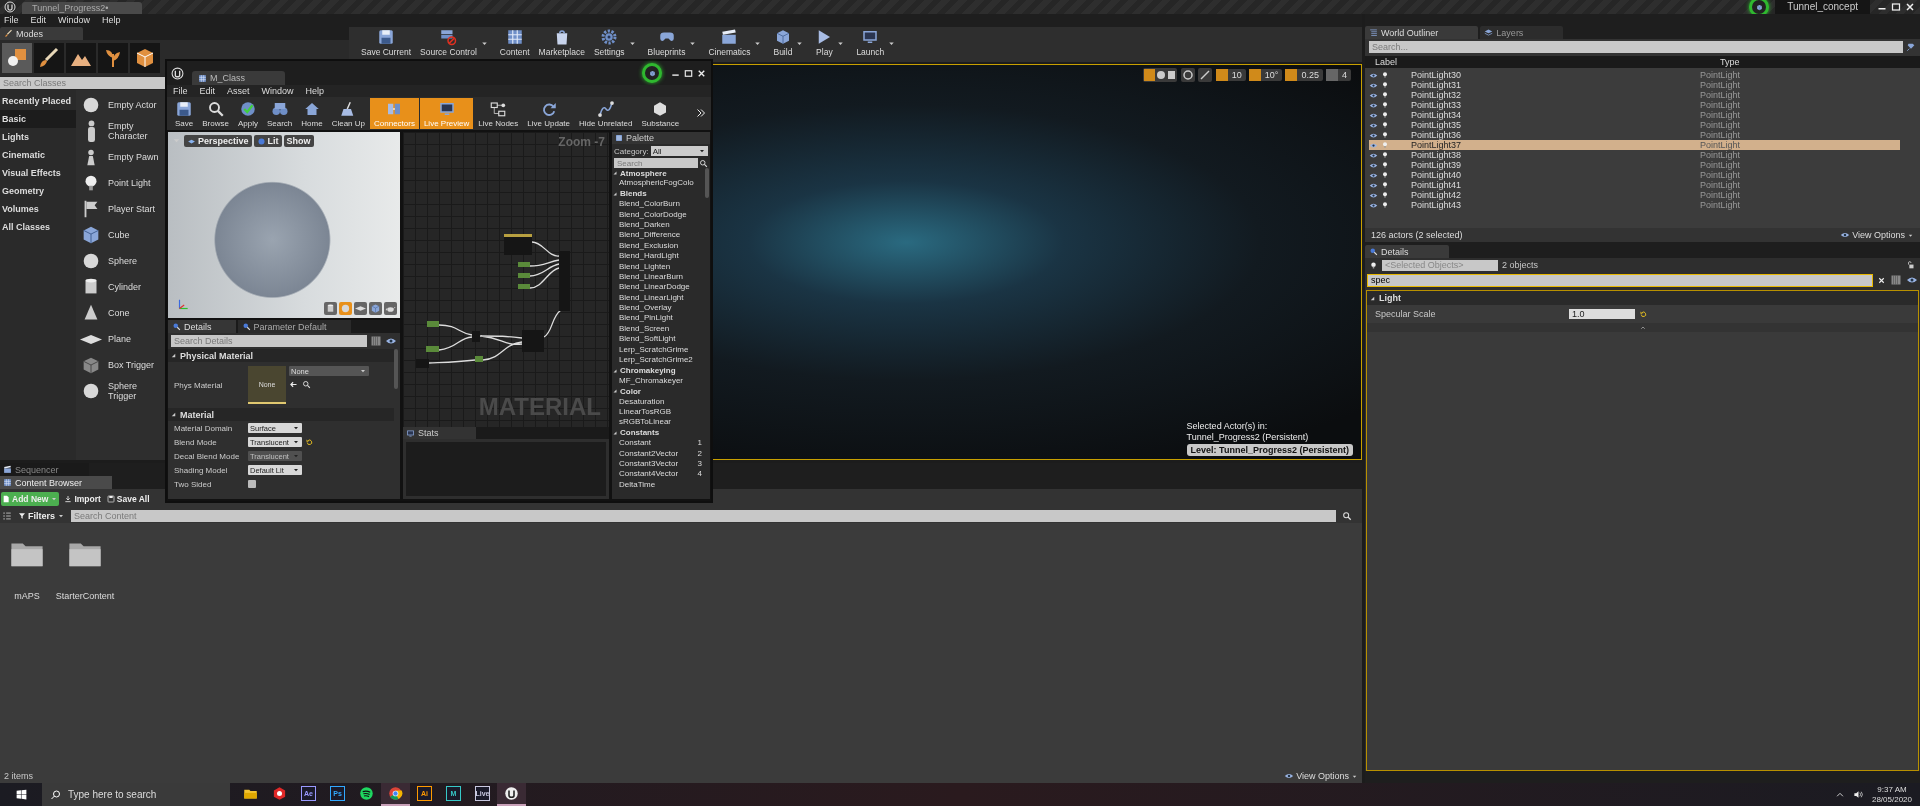 The height and width of the screenshot is (806, 1920). I want to click on column-grid-icon, so click(376, 341).